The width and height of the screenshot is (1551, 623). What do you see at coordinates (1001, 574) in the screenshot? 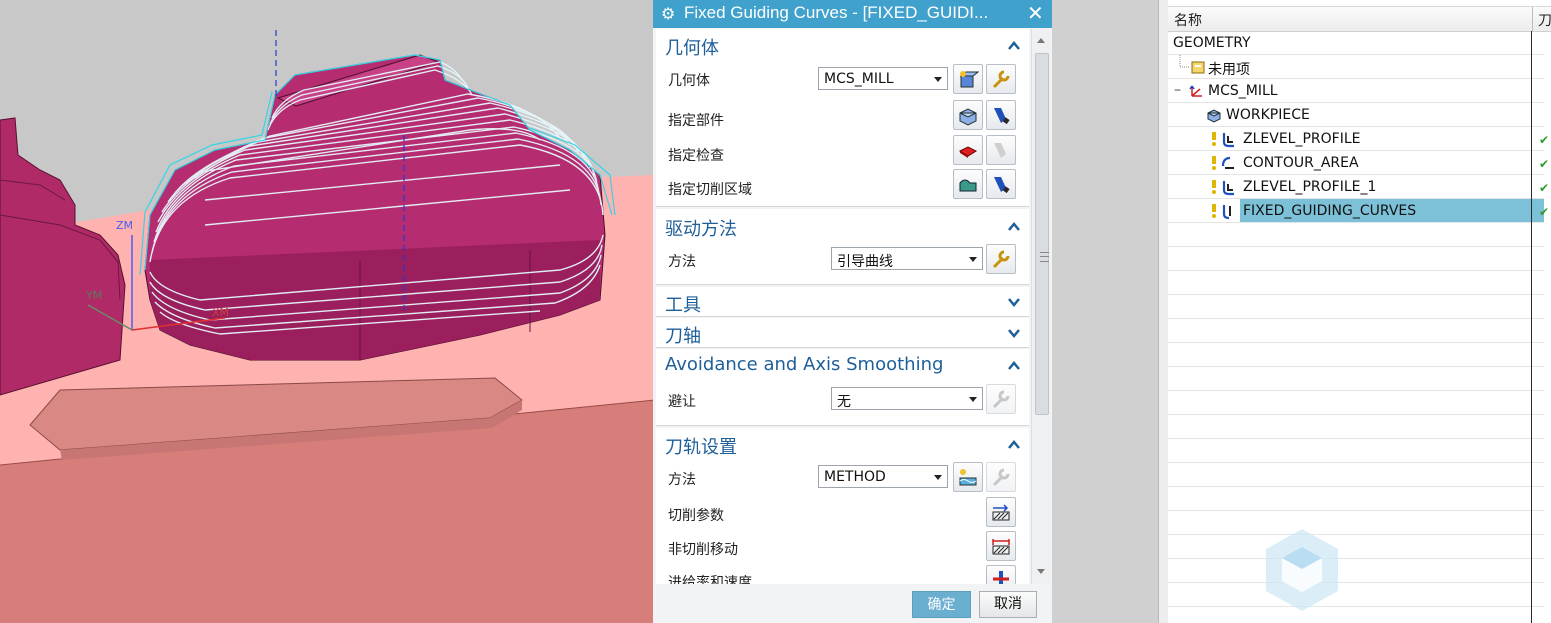
I see `feeds-speeds-button` at bounding box center [1001, 574].